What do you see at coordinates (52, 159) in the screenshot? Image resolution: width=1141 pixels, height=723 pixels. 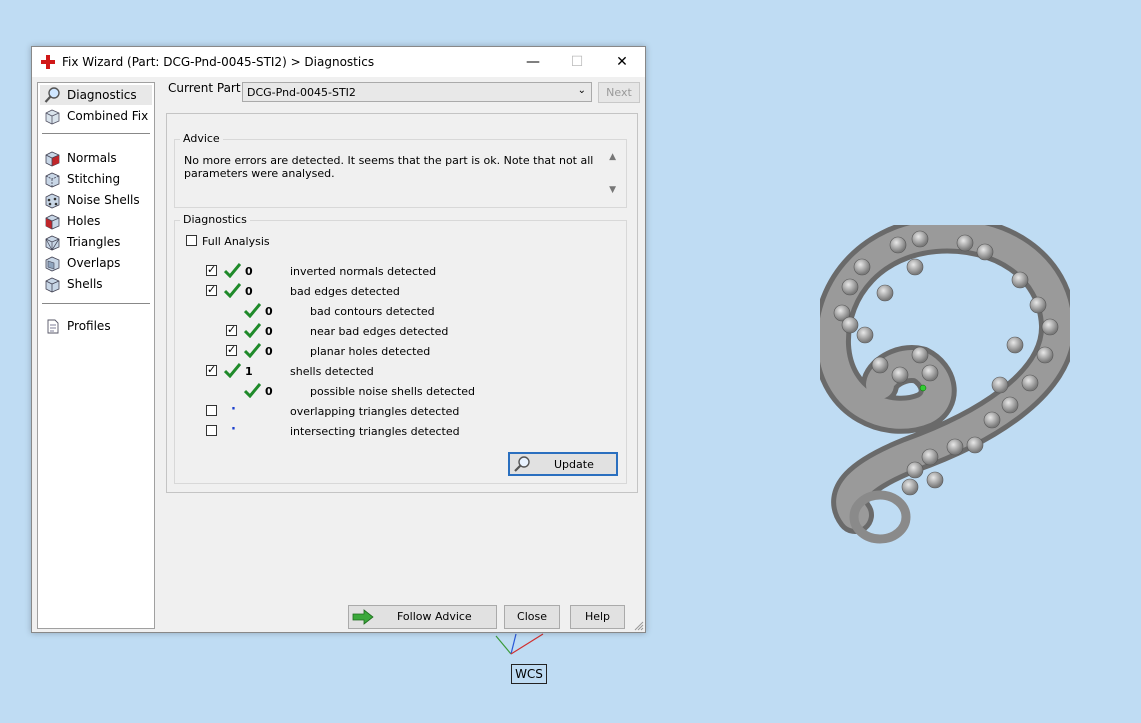 I see `cube-normals-icon` at bounding box center [52, 159].